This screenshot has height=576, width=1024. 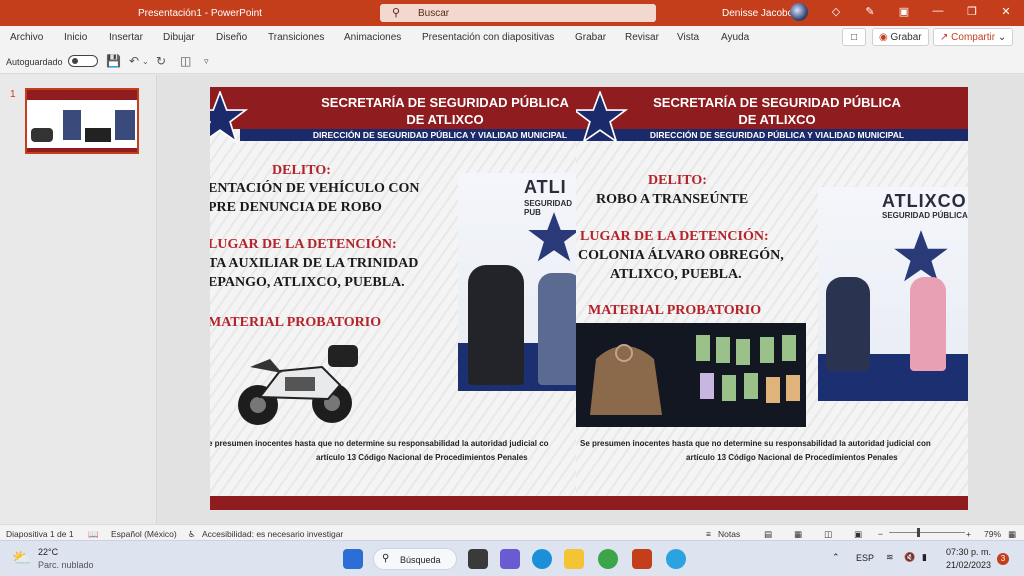 I want to click on wifi-icon: ≋, so click(x=890, y=557).